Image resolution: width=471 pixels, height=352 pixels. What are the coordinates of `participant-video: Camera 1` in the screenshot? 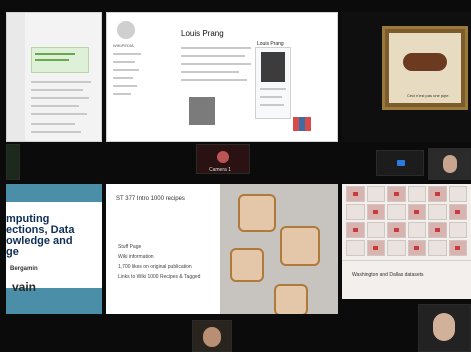 It's located at (223, 159).